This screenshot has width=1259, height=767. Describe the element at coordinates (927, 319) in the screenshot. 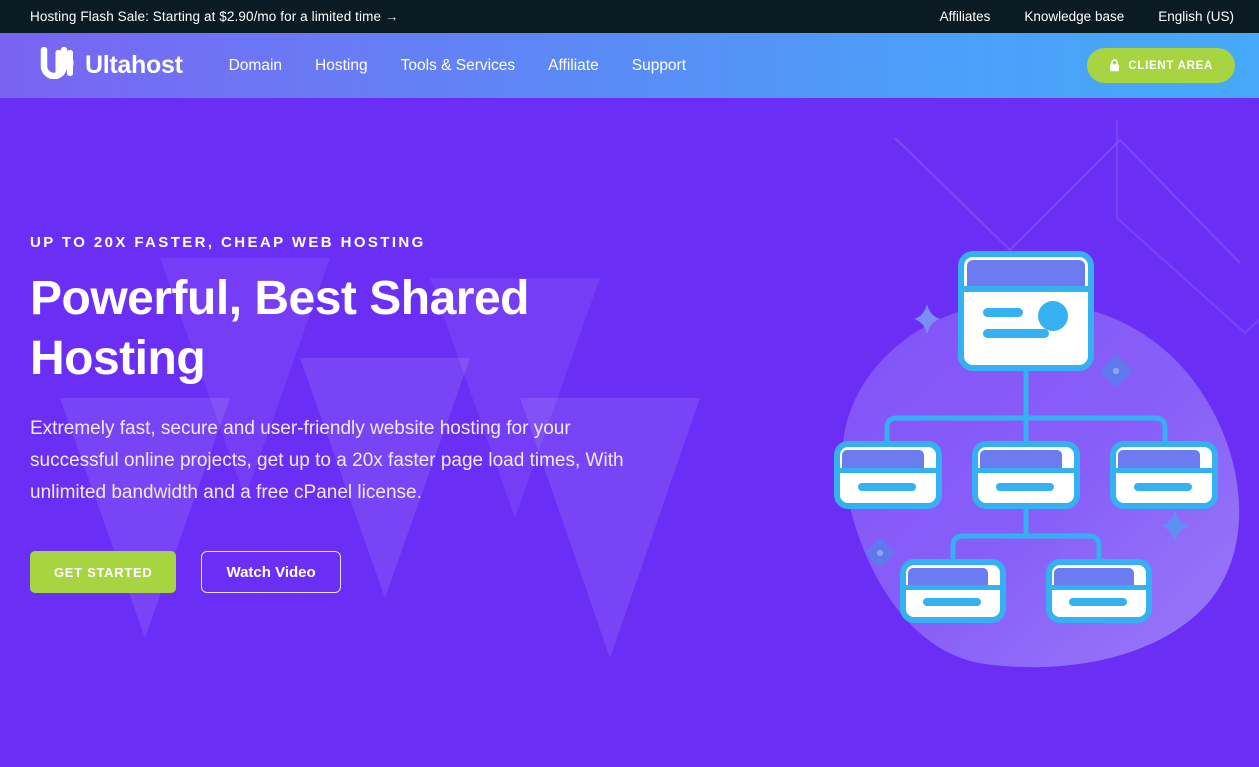

I see `sparkle-icon-top-left` at that location.